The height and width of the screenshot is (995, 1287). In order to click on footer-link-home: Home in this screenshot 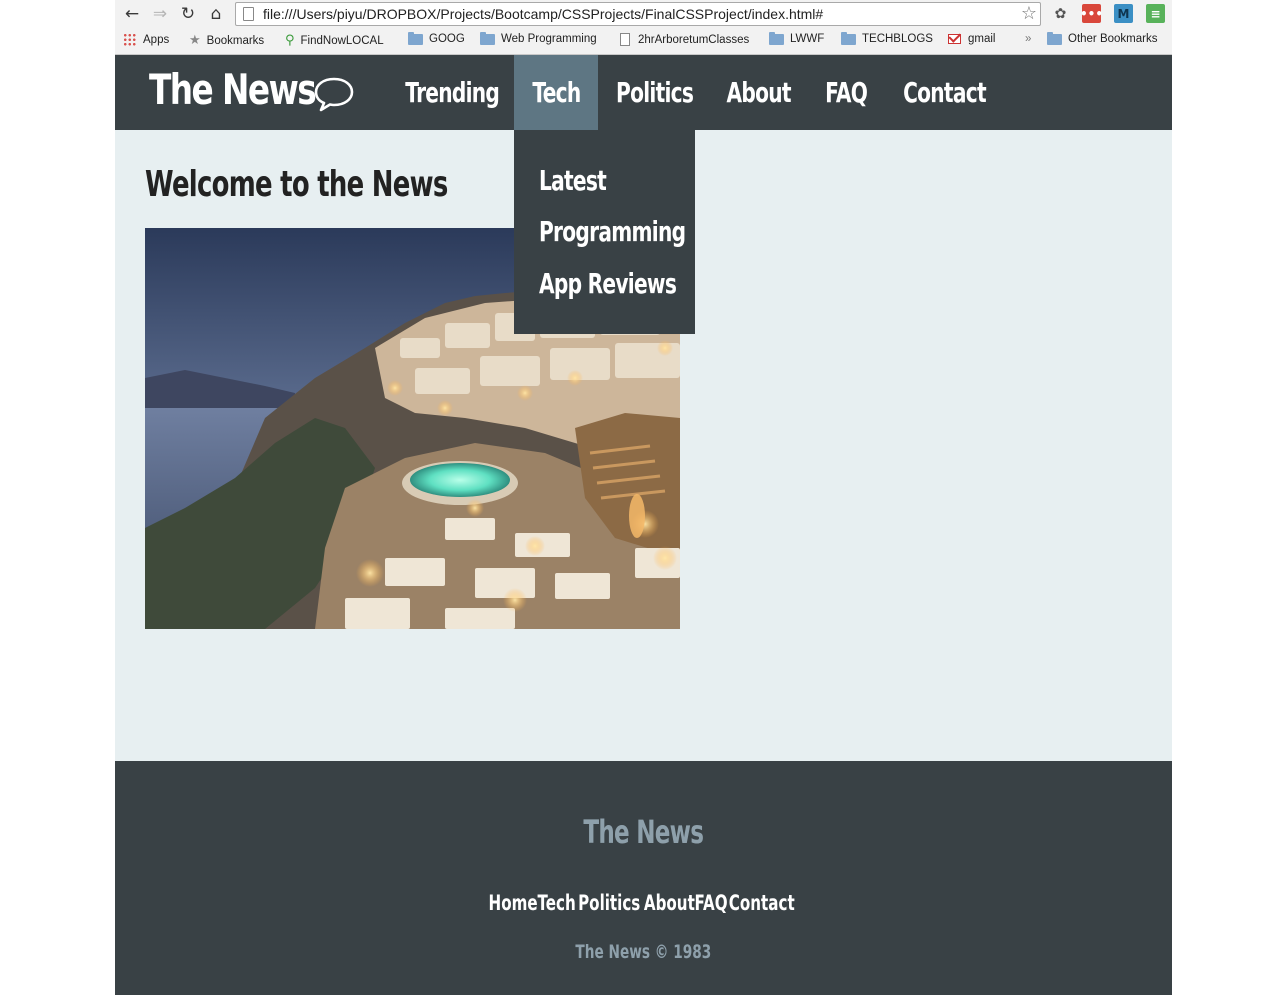, I will do `click(513, 903)`.